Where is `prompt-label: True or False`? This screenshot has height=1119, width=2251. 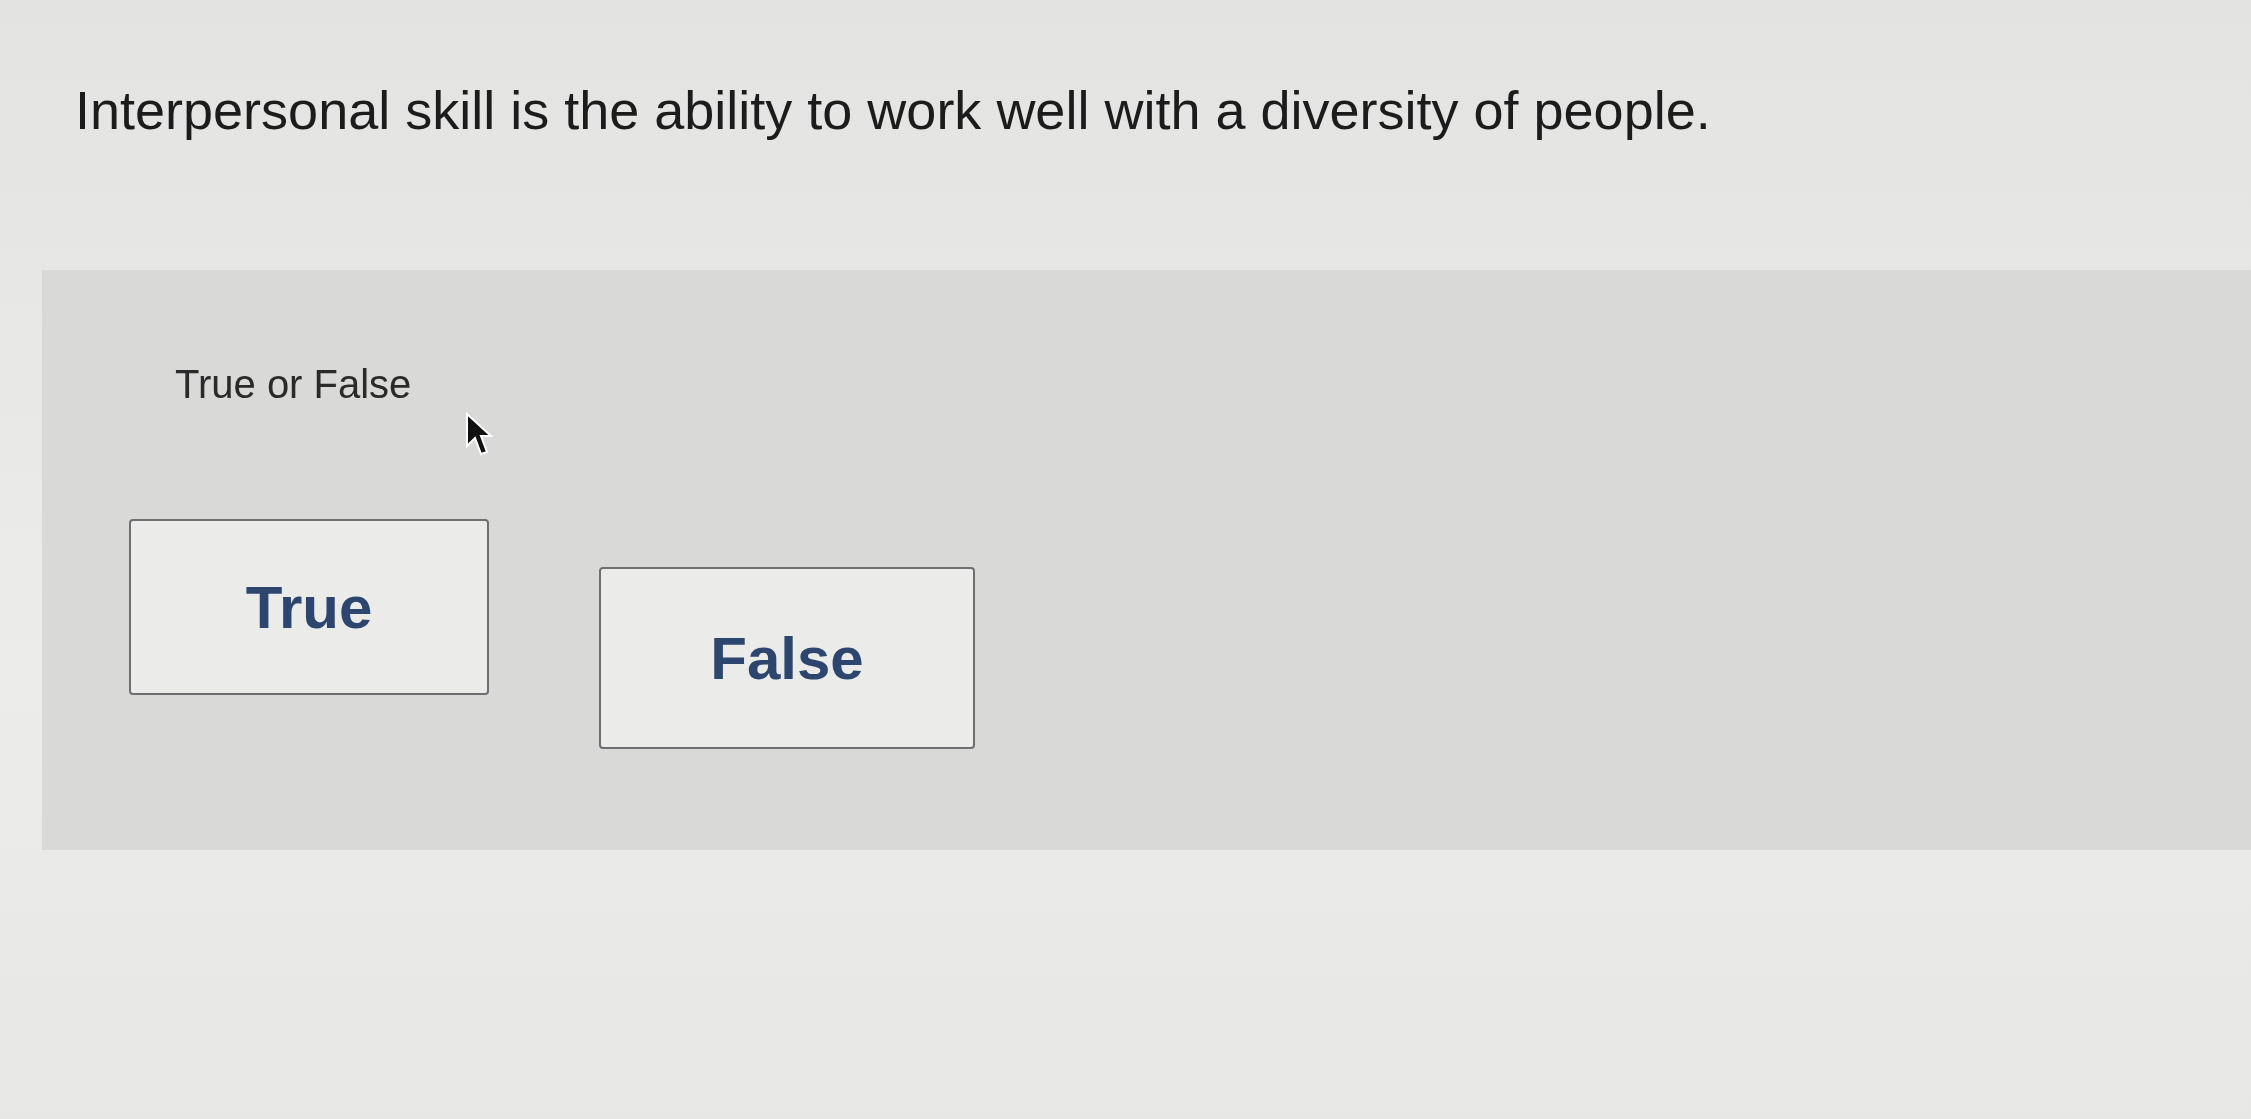
prompt-label: True or False is located at coordinates (293, 385).